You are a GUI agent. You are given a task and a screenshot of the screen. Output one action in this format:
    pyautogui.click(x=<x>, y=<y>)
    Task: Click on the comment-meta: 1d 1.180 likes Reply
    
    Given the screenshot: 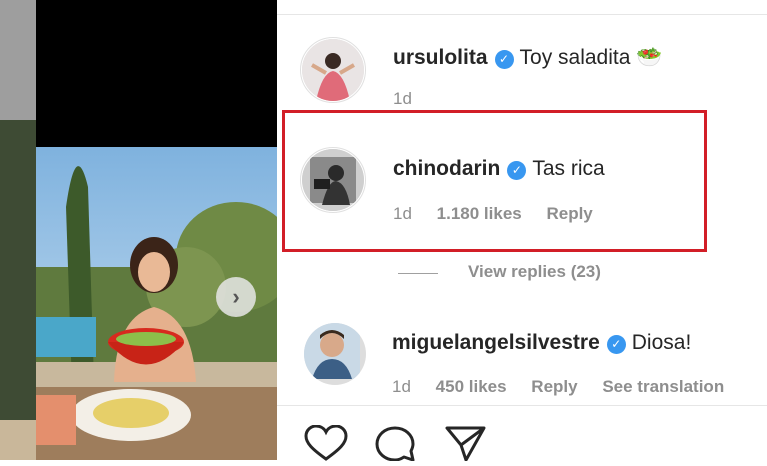 What is the action you would take?
    pyautogui.click(x=493, y=214)
    